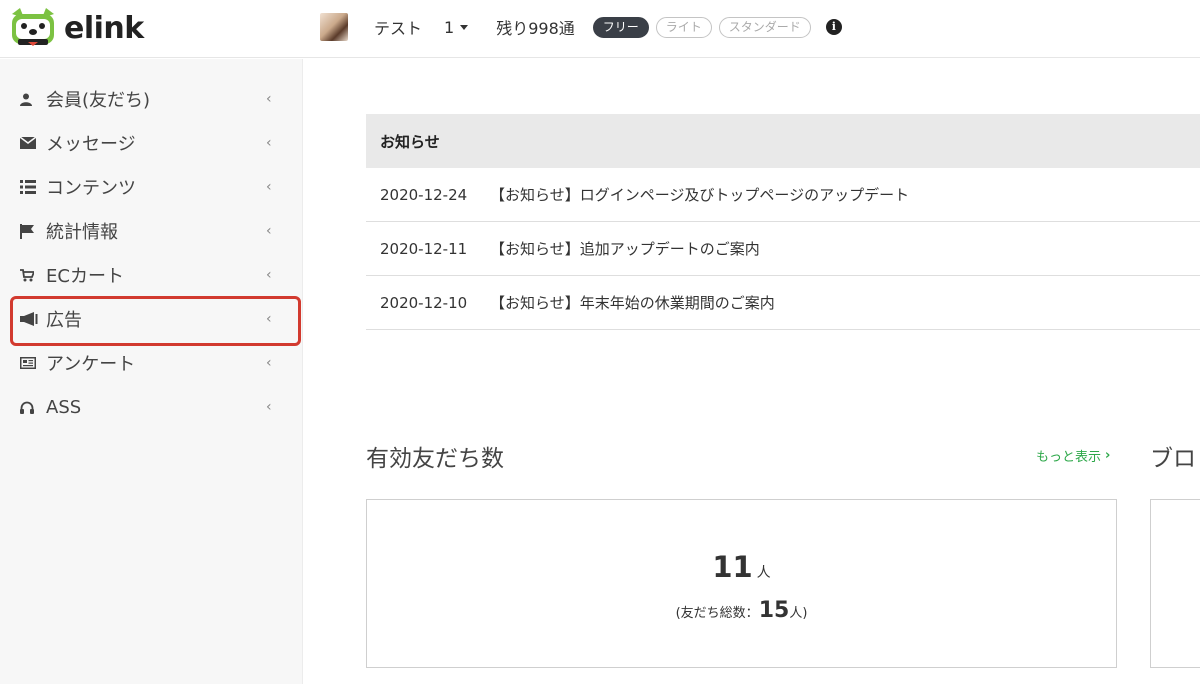 This screenshot has height=684, width=1200. I want to click on show-more-link: もっと表示 ›, so click(1073, 455).